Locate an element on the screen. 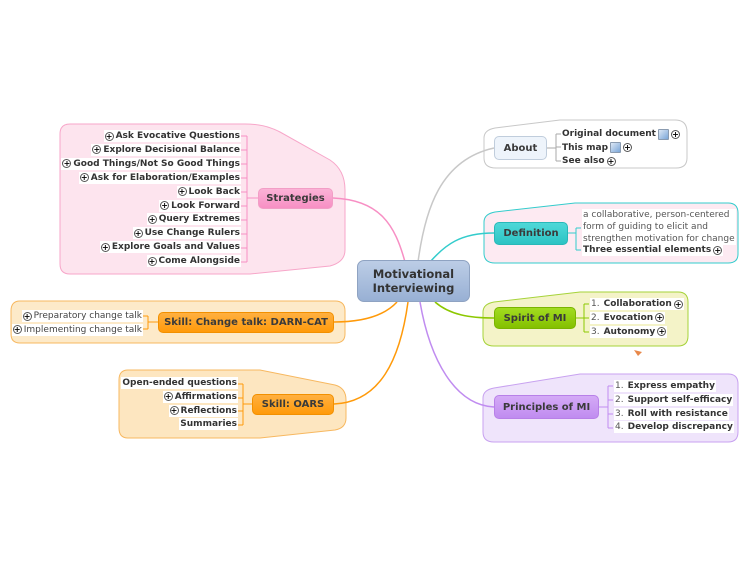  item-label: Query Extremes is located at coordinates (199, 219).